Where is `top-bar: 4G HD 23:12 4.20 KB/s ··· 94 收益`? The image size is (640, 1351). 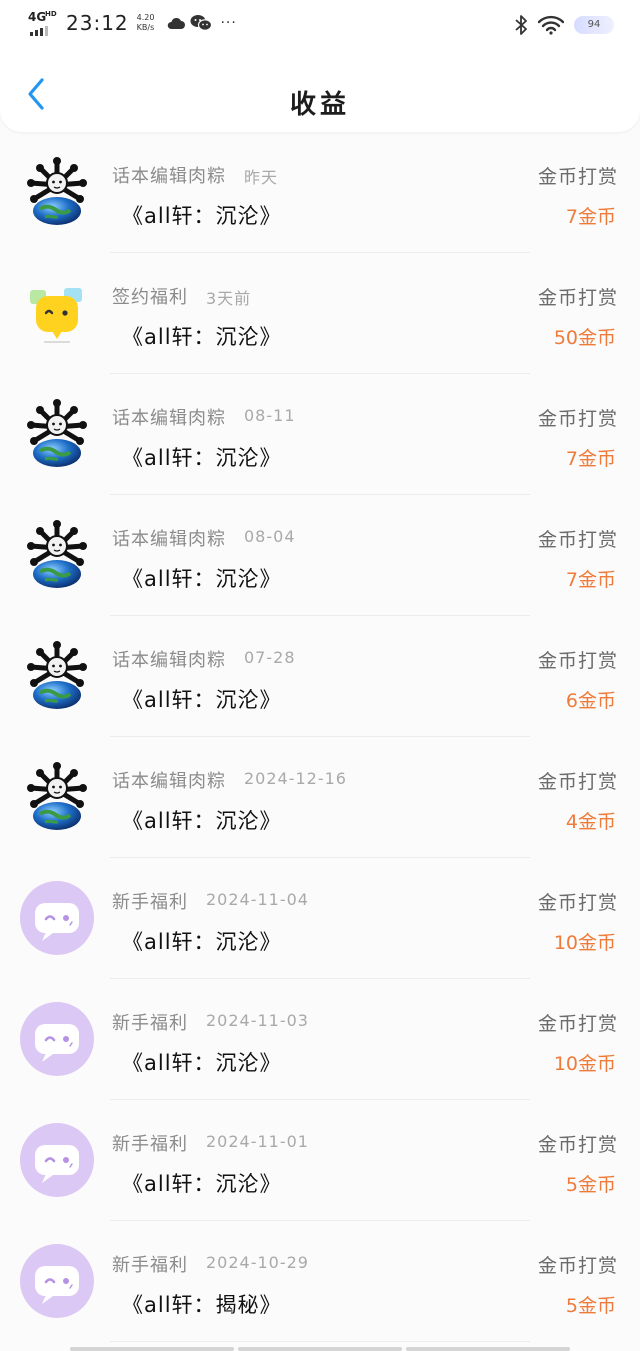
top-bar: 4G HD 23:12 4.20 KB/s ··· 94 收益 is located at coordinates (320, 66).